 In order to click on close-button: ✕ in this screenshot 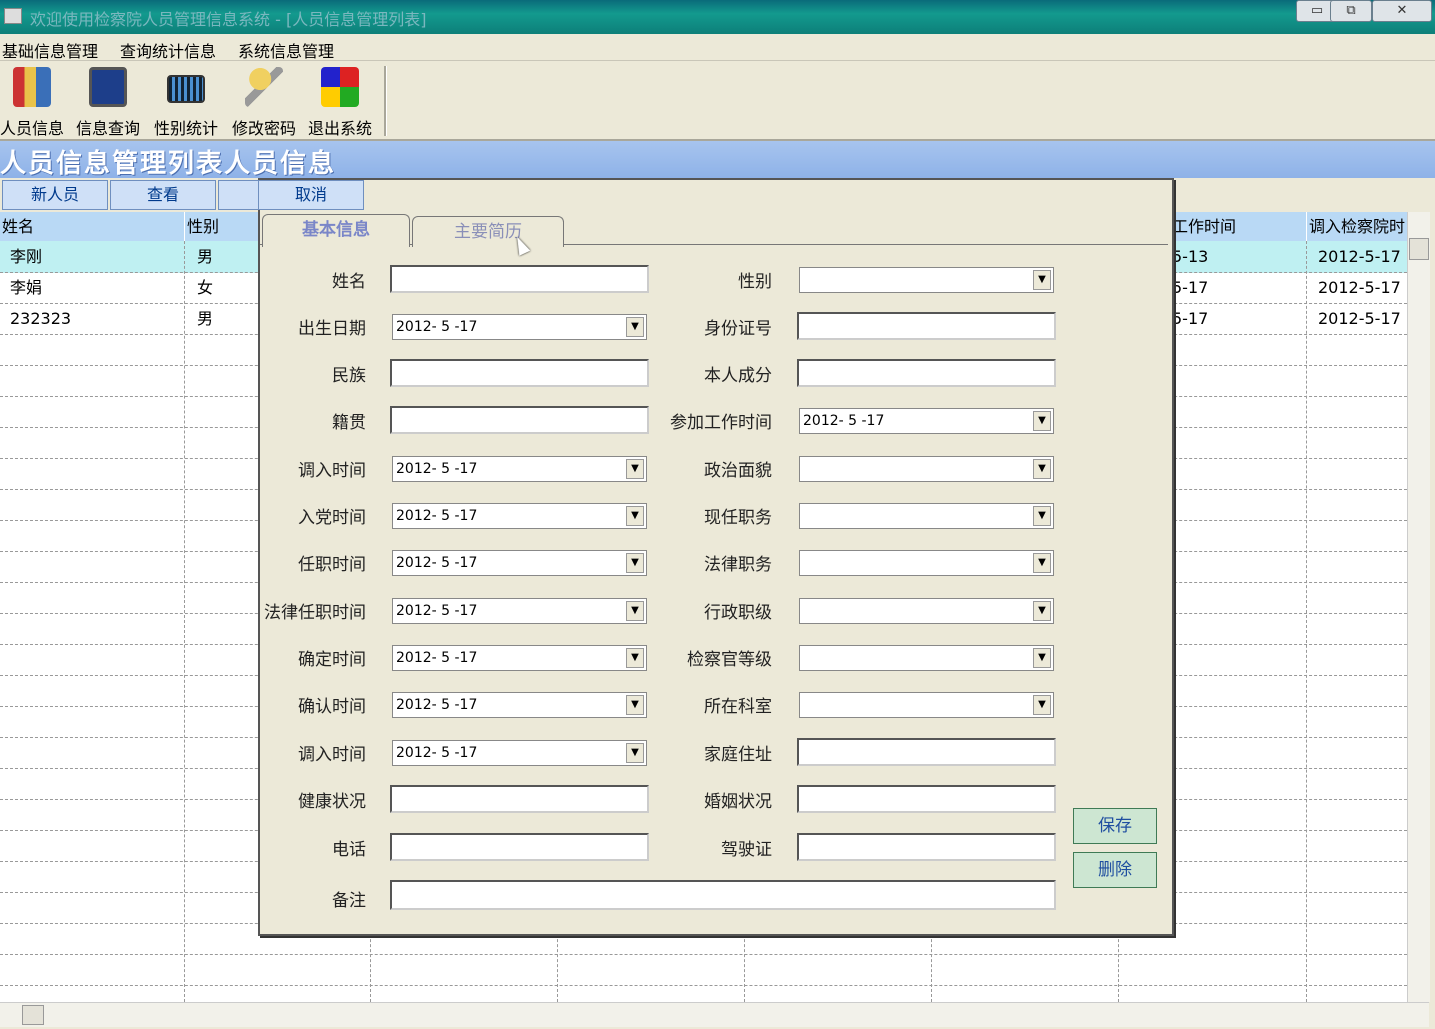, I will do `click(1402, 11)`.